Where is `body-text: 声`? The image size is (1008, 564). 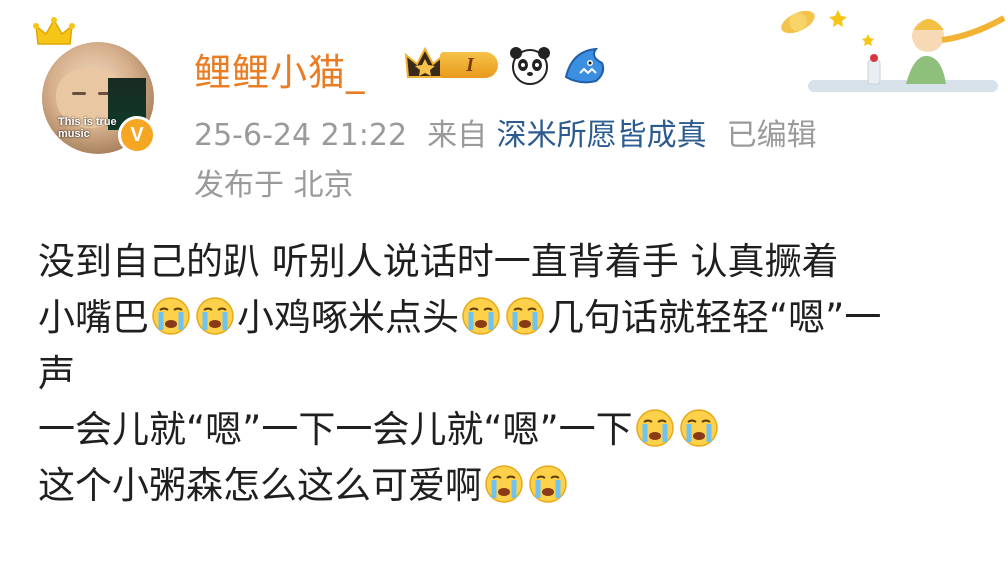
body-text: 声 is located at coordinates (56, 373).